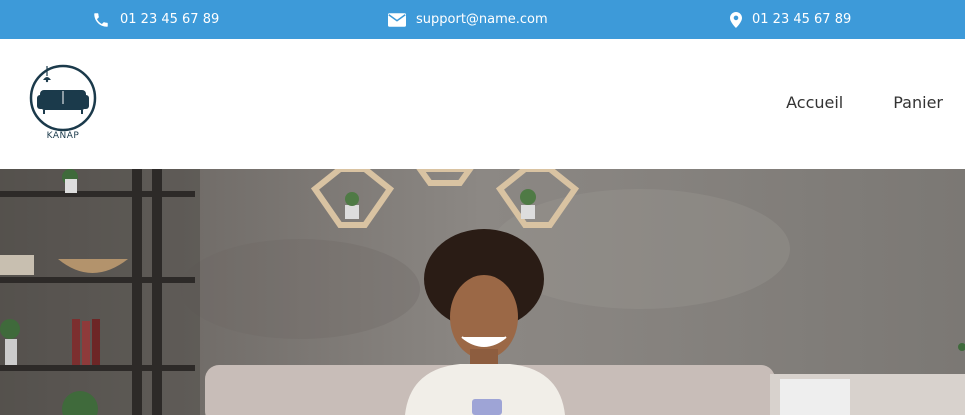 This screenshot has width=965, height=415. I want to click on nav-link-cart: Panier, so click(918, 102).